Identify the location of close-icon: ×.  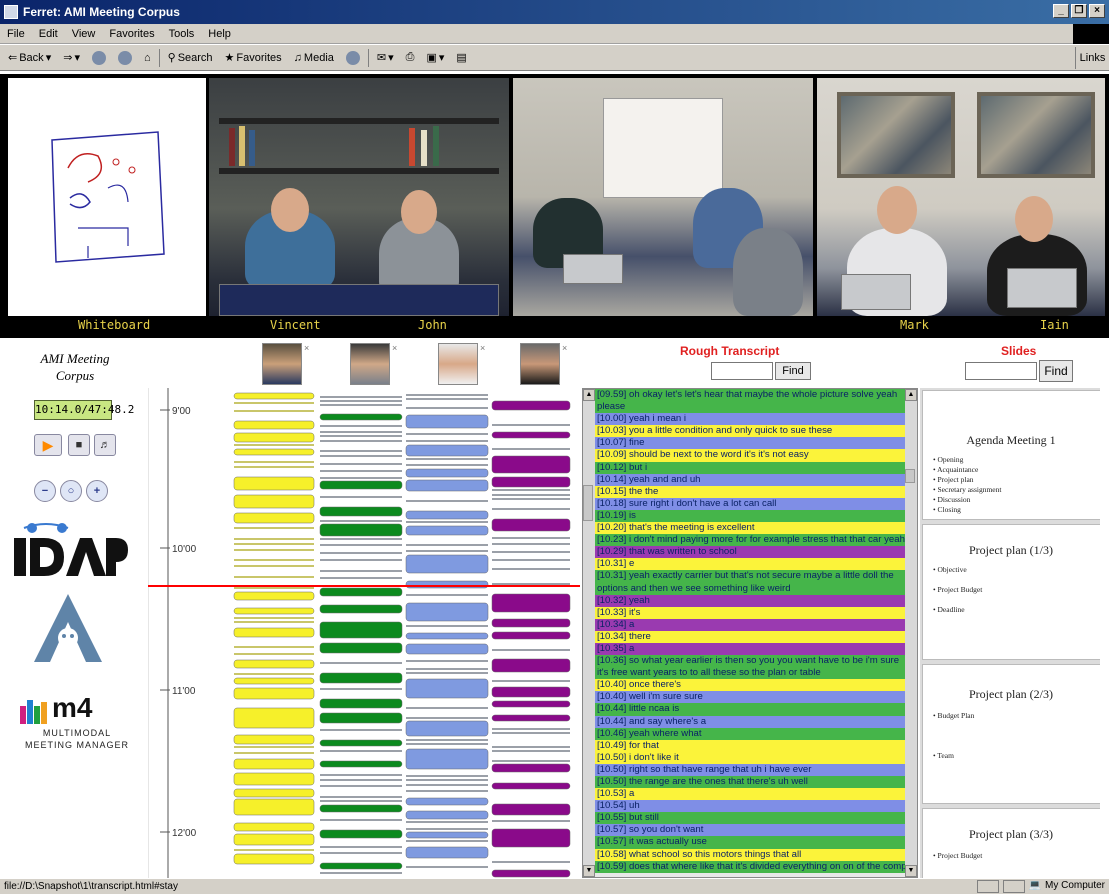
(306, 348).